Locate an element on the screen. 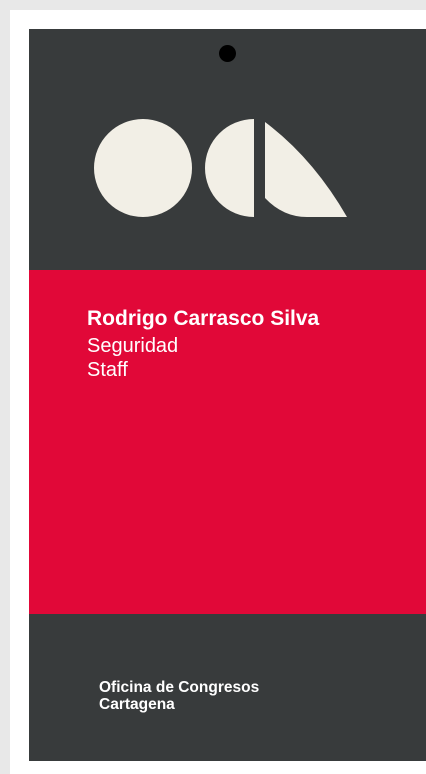  organization-name: Oficina de Congresos Cartagena is located at coordinates (179, 696).